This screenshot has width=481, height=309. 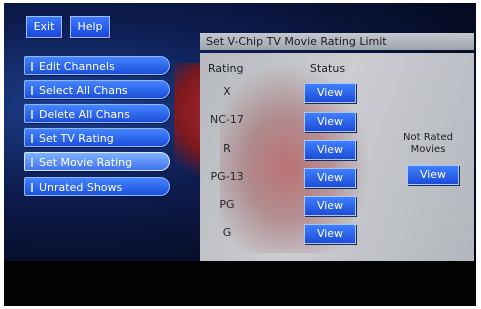 What do you see at coordinates (433, 175) in the screenshot?
I see `view-button-not-rated: View` at bounding box center [433, 175].